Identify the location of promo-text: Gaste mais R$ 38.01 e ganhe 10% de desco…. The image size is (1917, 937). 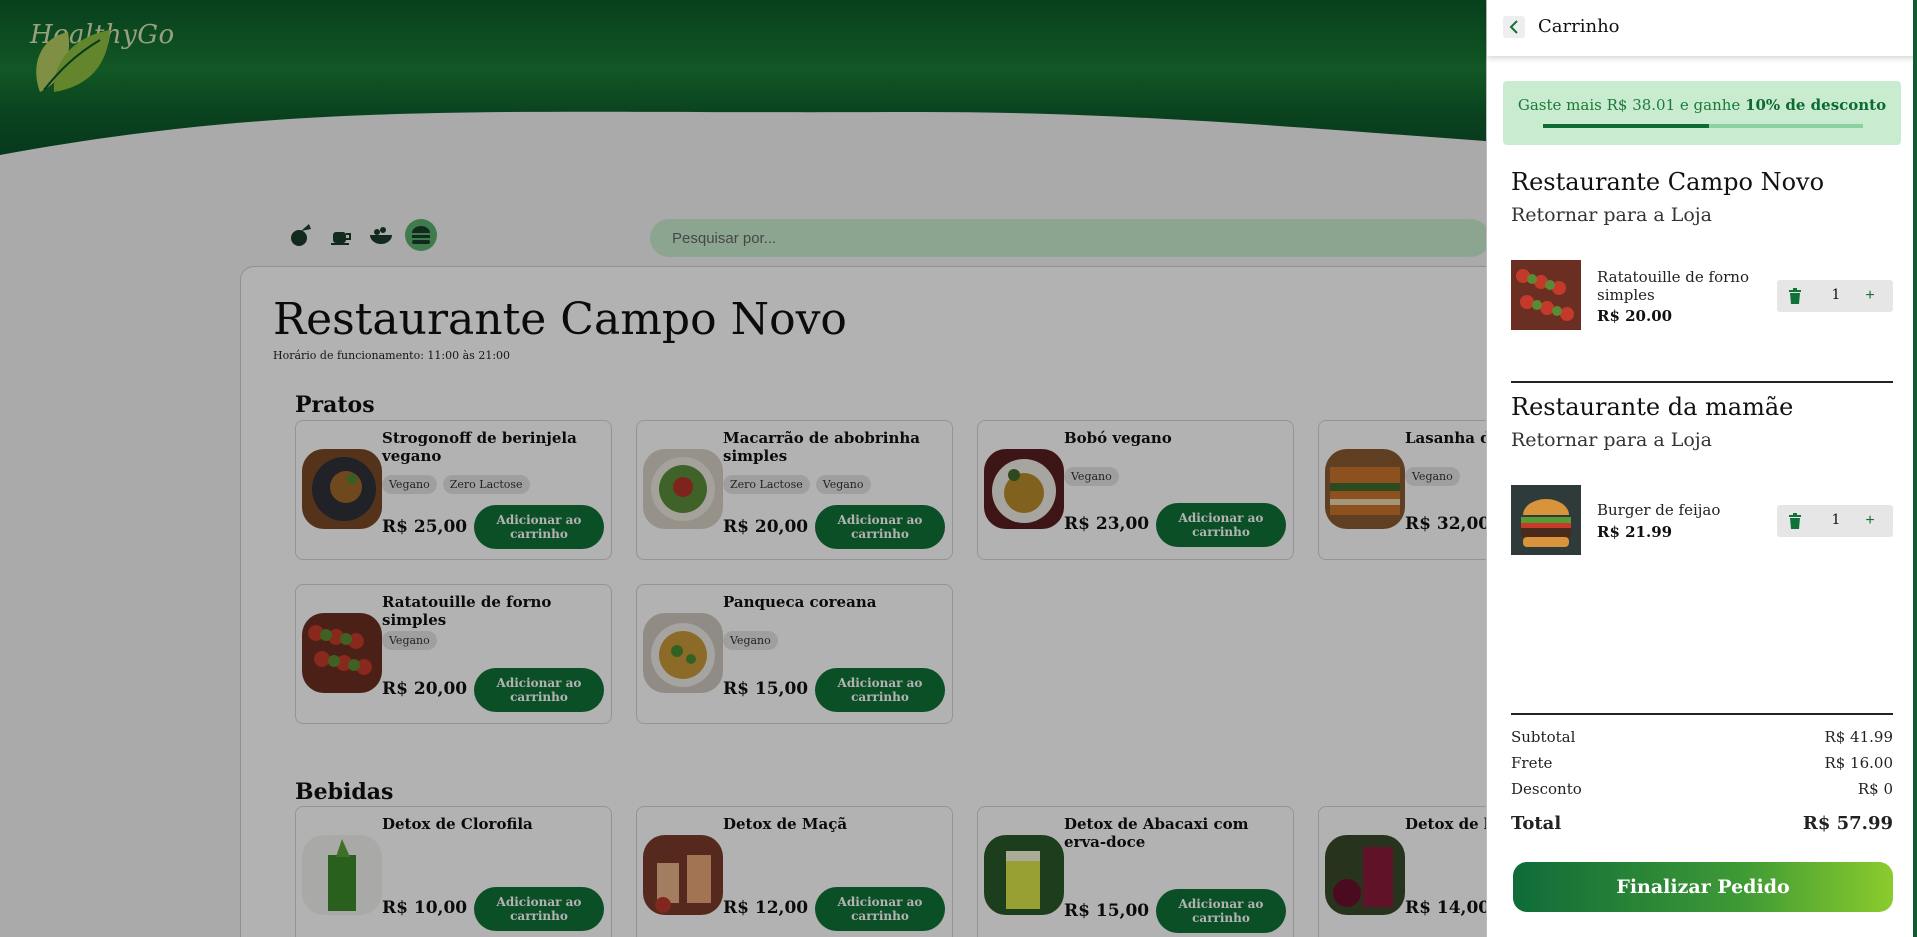
(1702, 105).